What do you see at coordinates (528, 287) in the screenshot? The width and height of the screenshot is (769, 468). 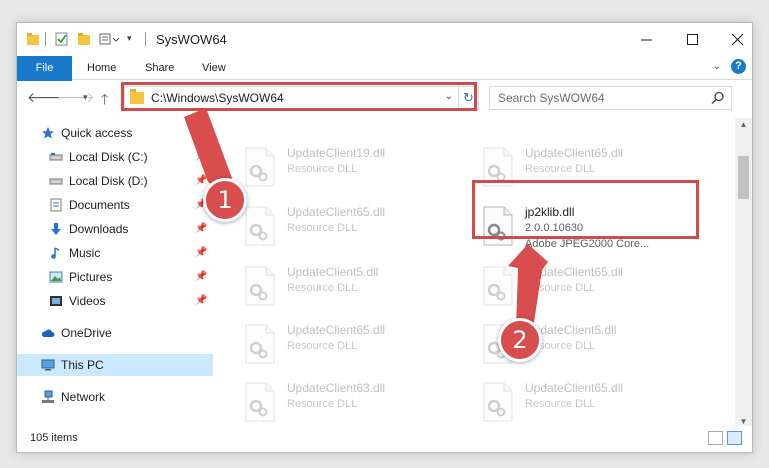 I see `arrow-2-icon` at bounding box center [528, 287].